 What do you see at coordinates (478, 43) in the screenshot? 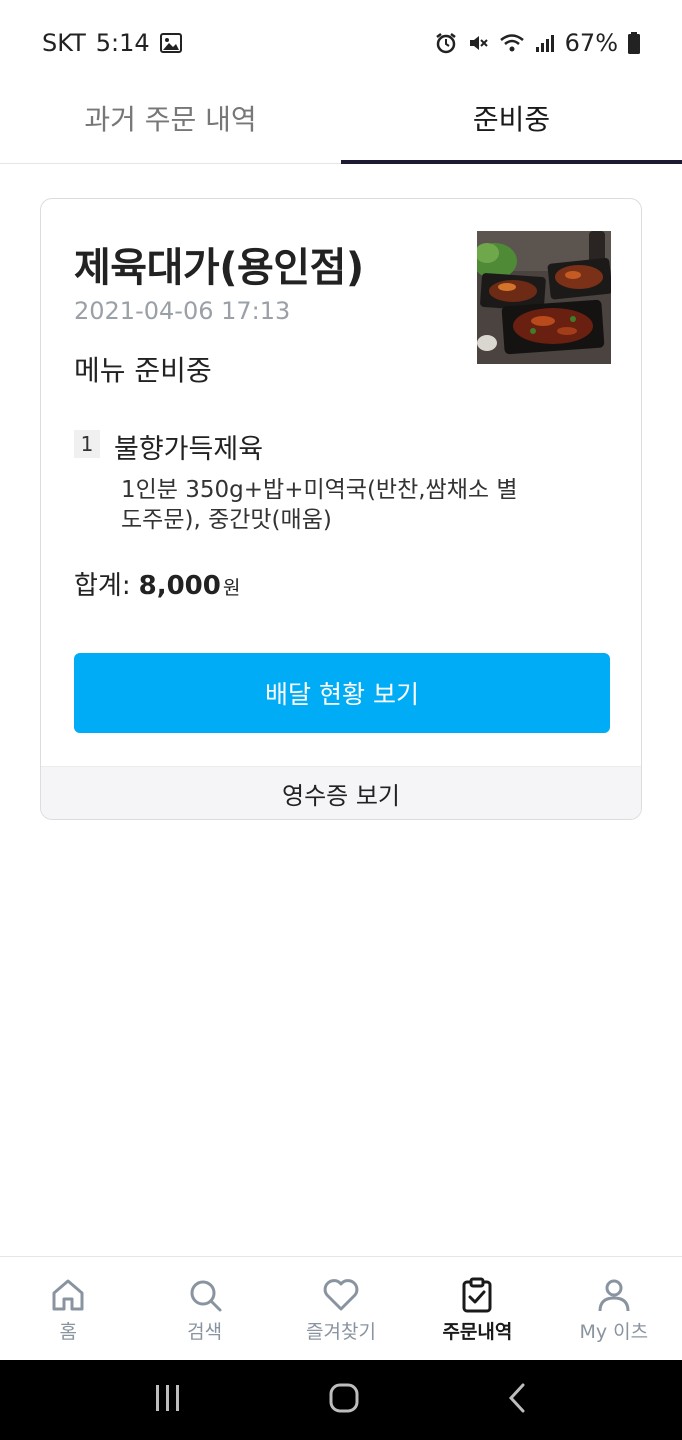
I see `mute-icon` at bounding box center [478, 43].